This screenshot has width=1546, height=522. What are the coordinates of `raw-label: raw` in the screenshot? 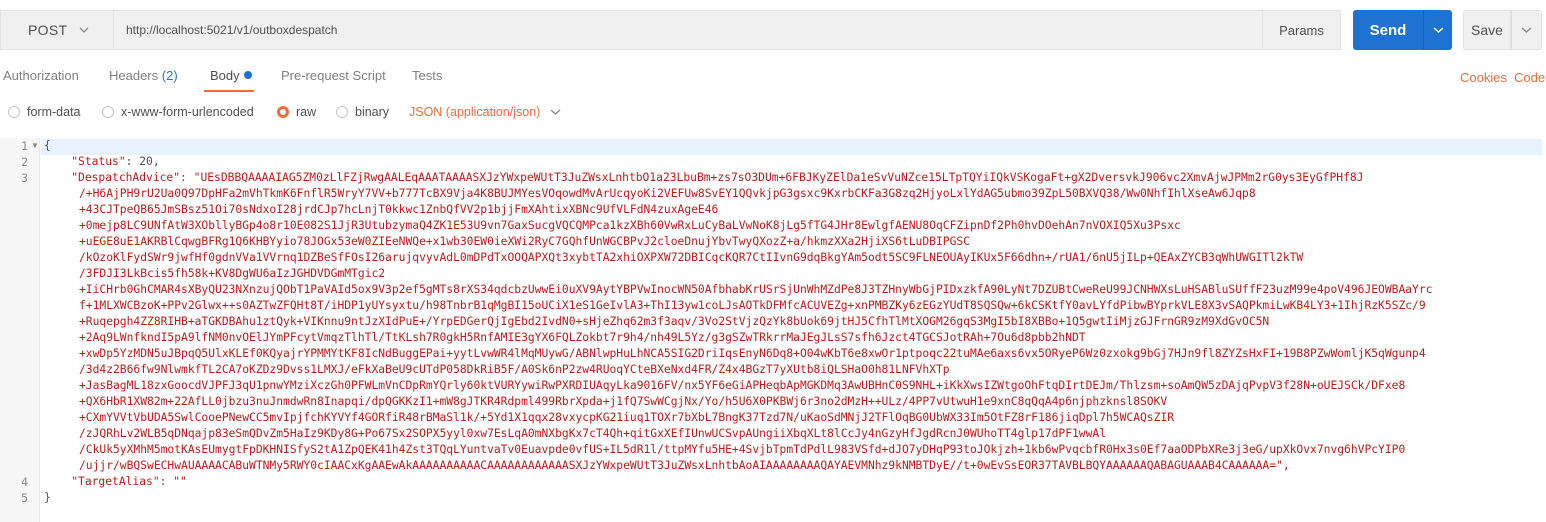 It's located at (306, 112).